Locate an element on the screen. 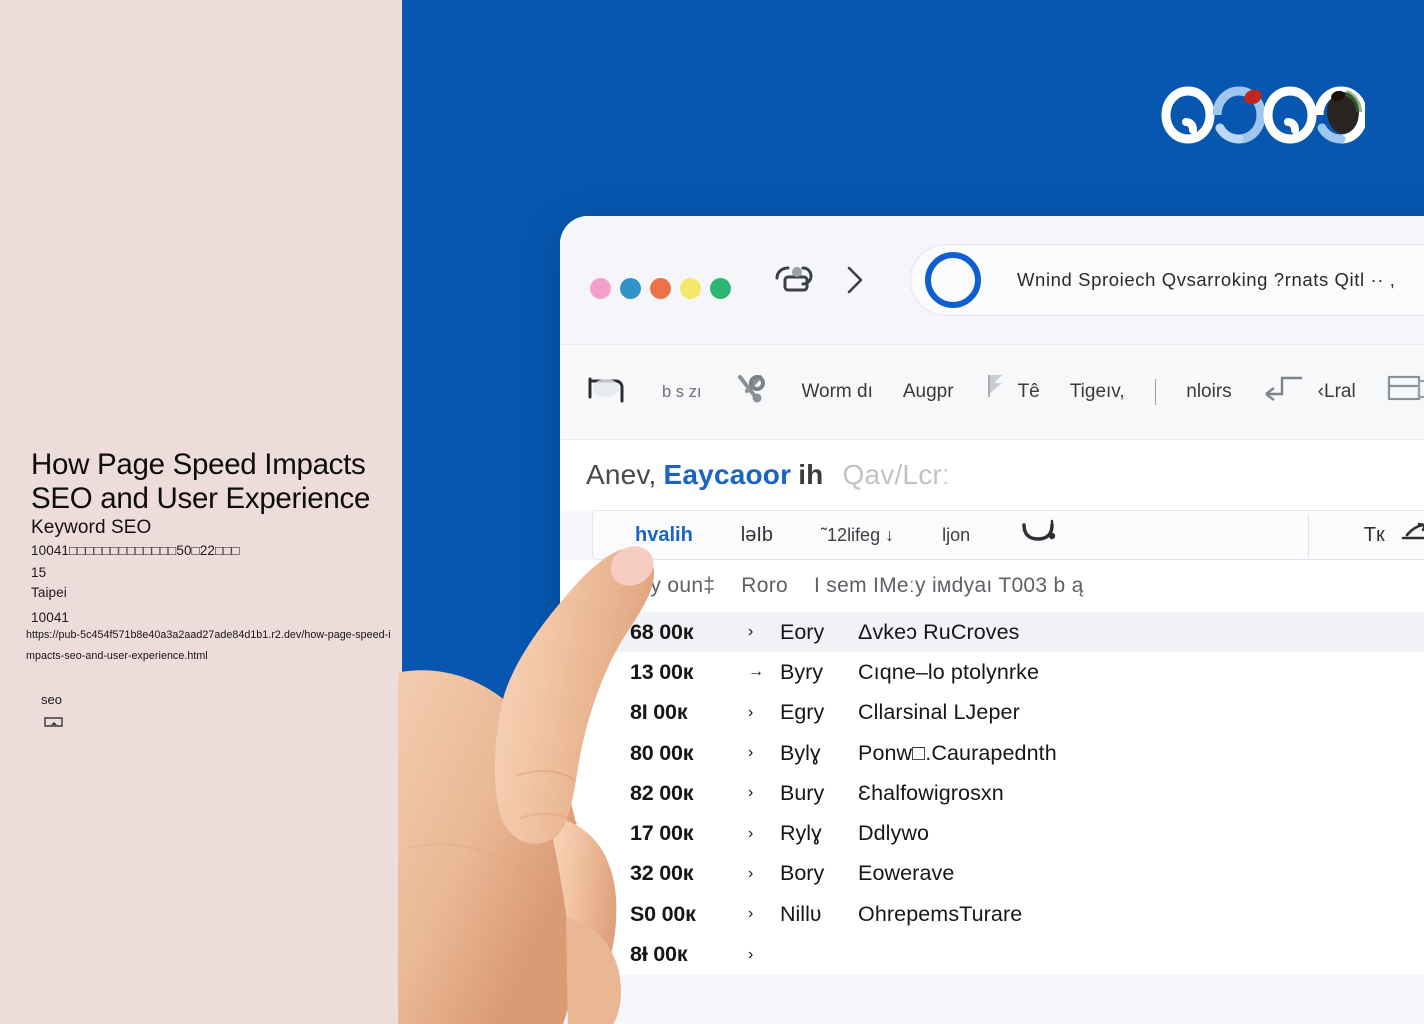 Image resolution: width=1424 pixels, height=1024 pixels. scissors-icon is located at coordinates (751, 392).